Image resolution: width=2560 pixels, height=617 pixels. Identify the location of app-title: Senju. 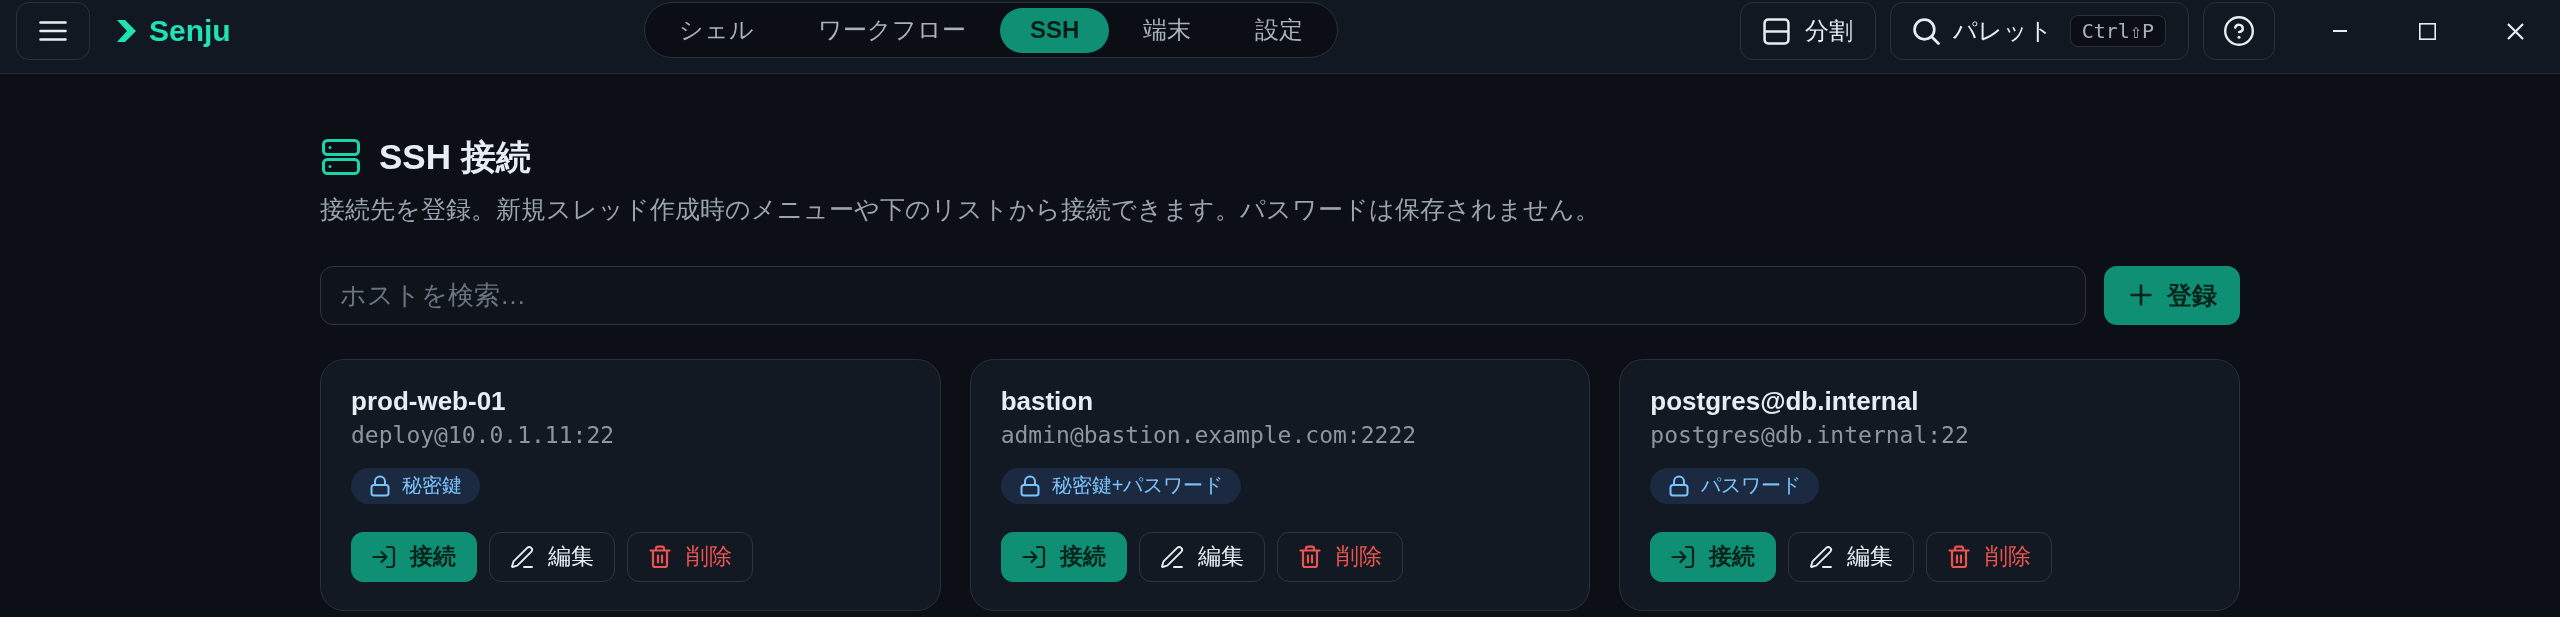
(190, 31).